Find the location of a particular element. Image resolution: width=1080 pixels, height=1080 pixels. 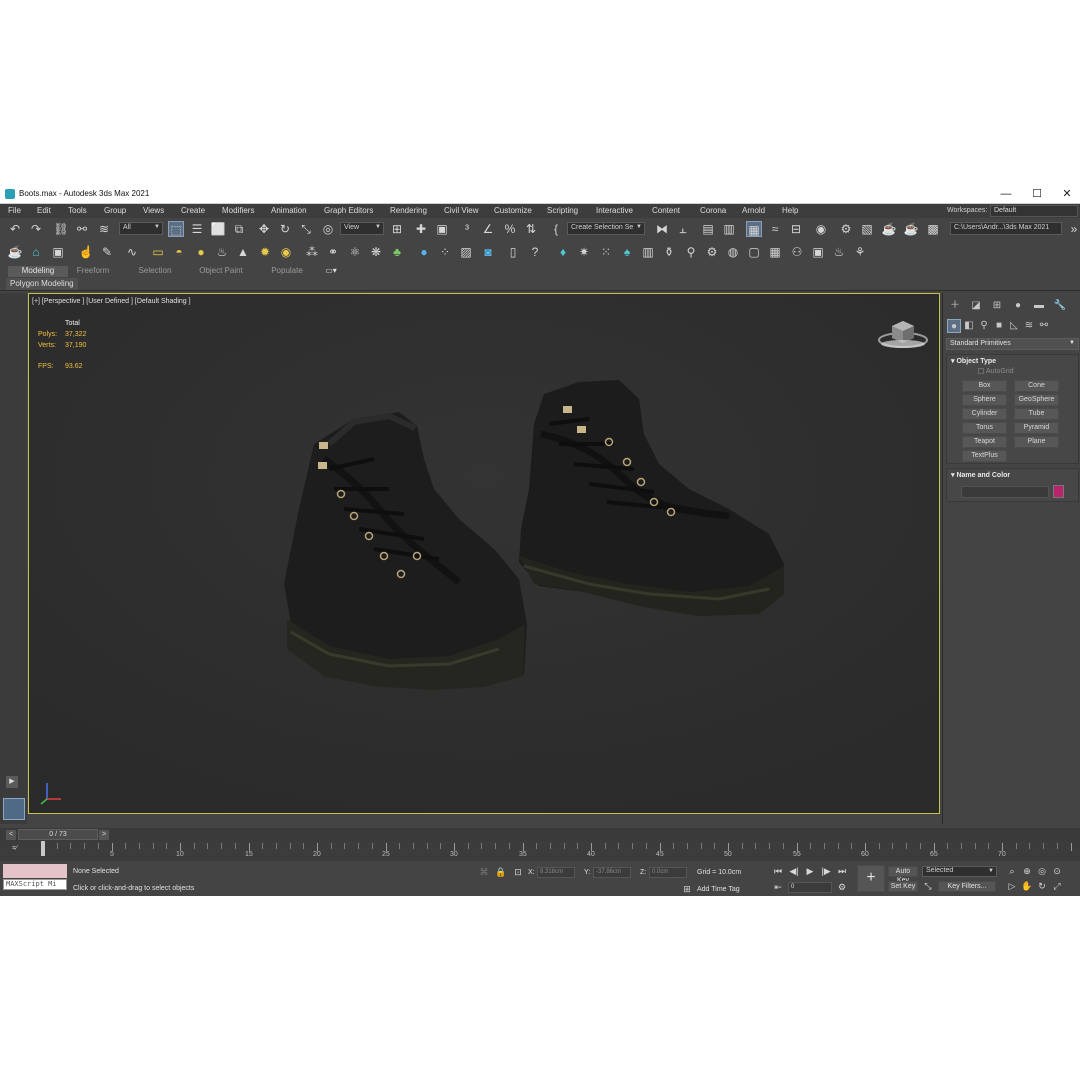

menu-corona: Corona is located at coordinates (713, 210).